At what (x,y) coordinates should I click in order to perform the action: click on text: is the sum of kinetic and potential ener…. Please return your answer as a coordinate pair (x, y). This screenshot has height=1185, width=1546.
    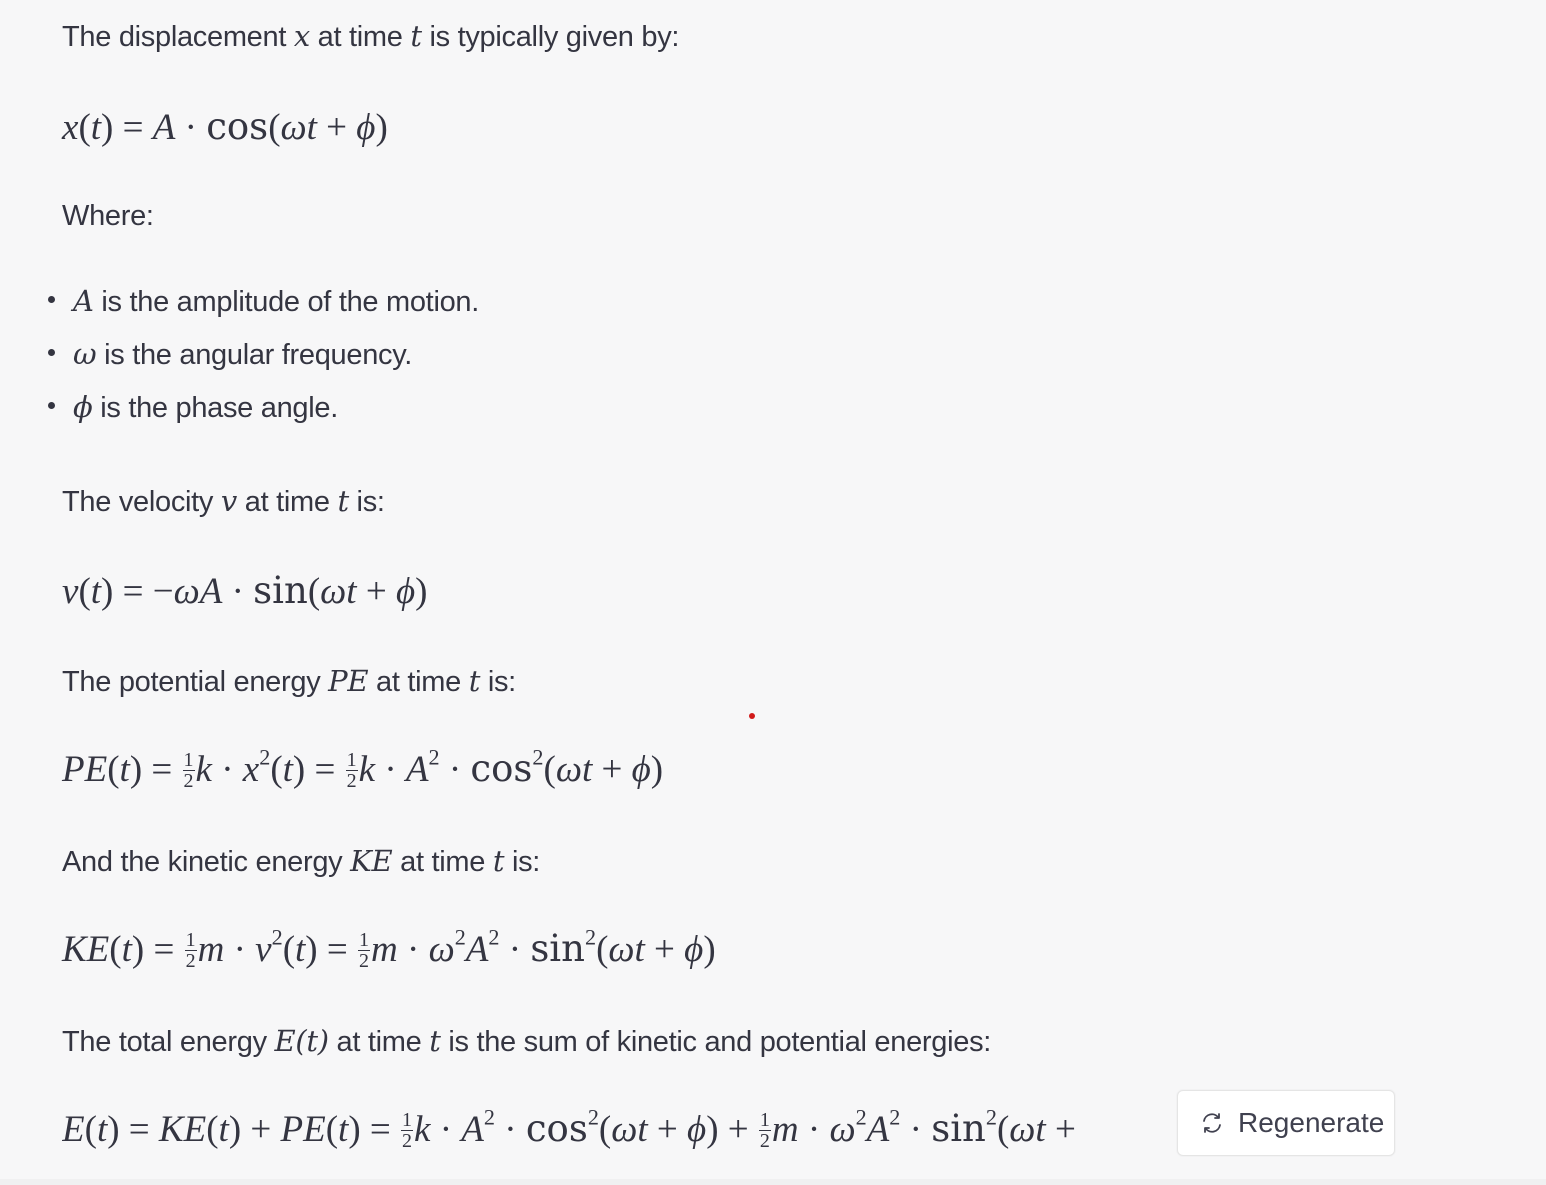
    Looking at the image, I should click on (716, 1042).